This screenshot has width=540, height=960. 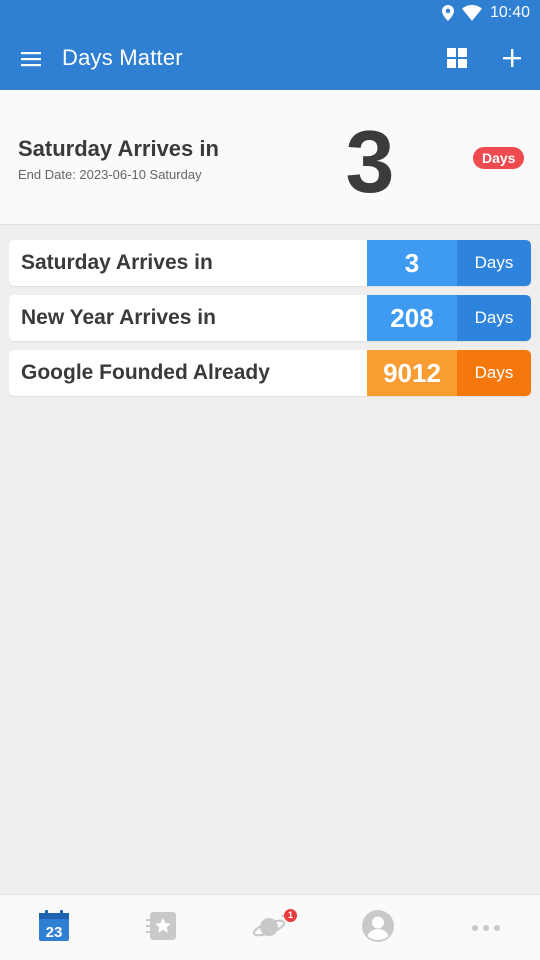 What do you see at coordinates (270, 318) in the screenshot?
I see `event-row-new-year: New Year Arrives in 208 Days` at bounding box center [270, 318].